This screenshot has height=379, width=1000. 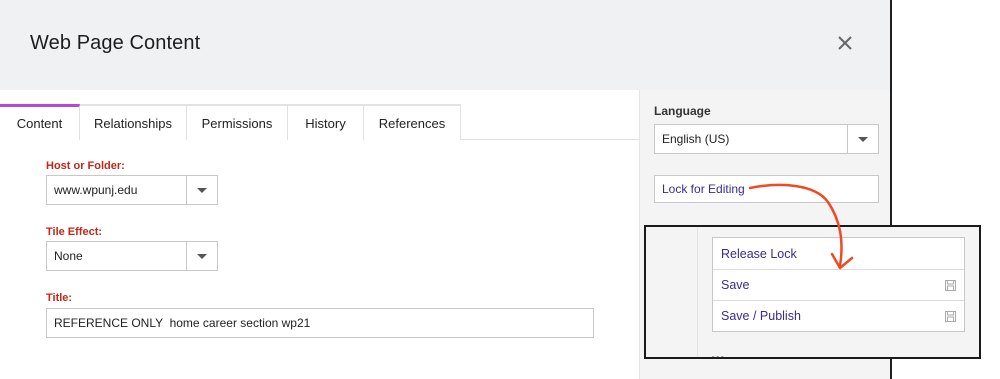 I want to click on save-publish-label: Save / Publish, so click(x=761, y=316).